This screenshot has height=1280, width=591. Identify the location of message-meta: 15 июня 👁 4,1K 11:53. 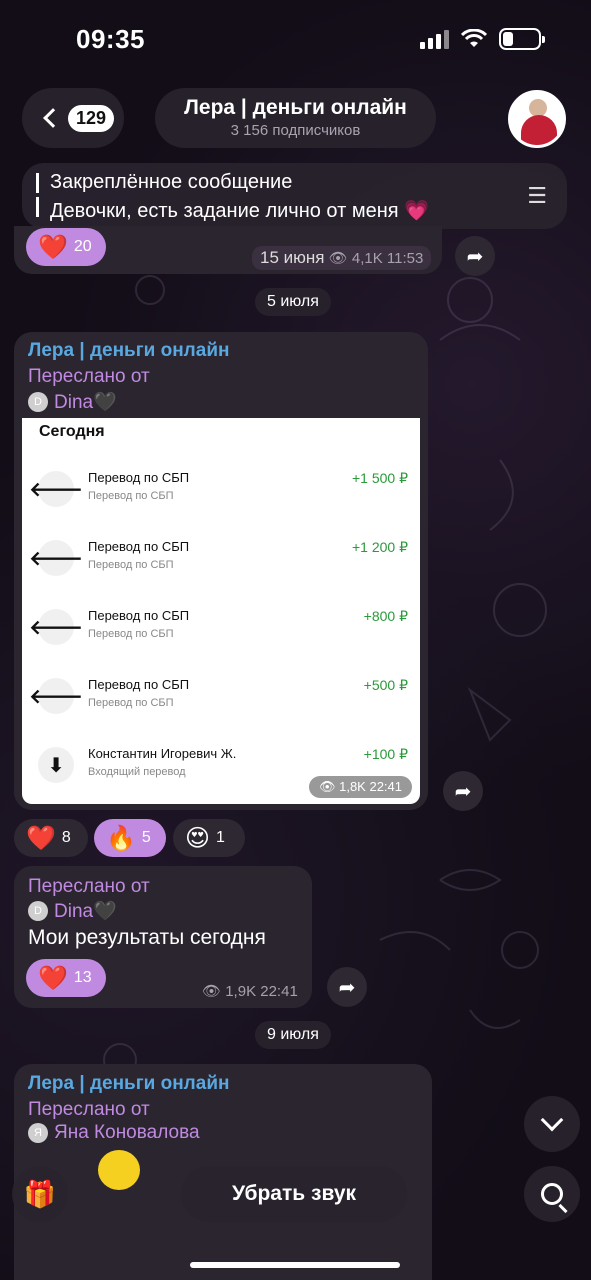
(342, 258).